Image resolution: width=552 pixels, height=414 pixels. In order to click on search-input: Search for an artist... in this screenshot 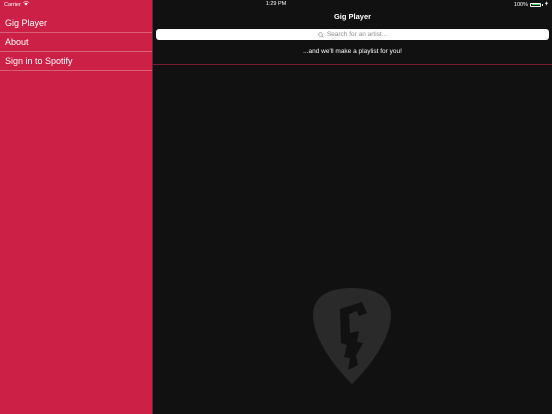, I will do `click(352, 34)`.